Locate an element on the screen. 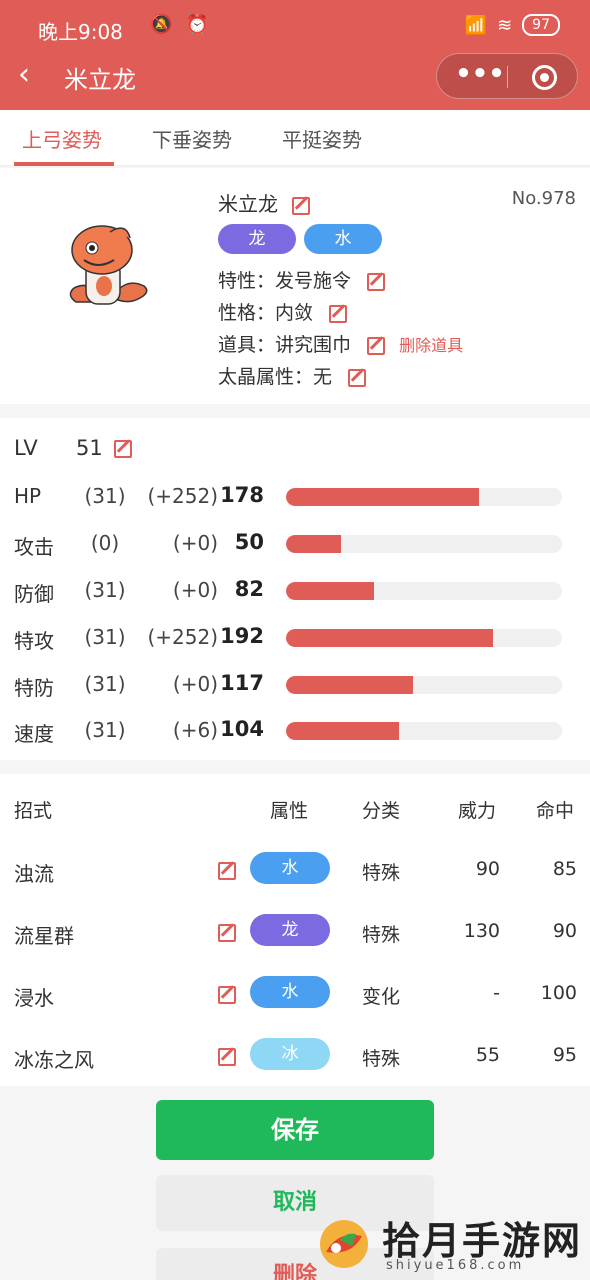 The width and height of the screenshot is (590, 1280). move-row: 冰冻之风 冰 特殊 55 95 is located at coordinates (295, 1057).